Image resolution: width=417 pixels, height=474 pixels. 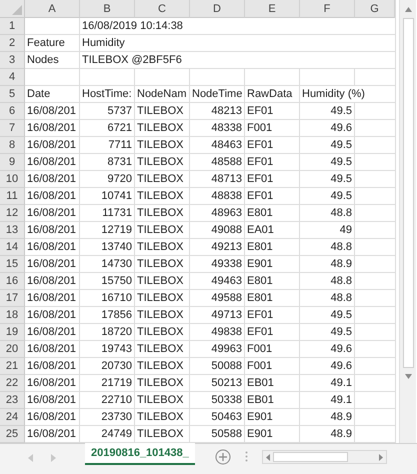 I want to click on row-number: 22, so click(x=12, y=383).